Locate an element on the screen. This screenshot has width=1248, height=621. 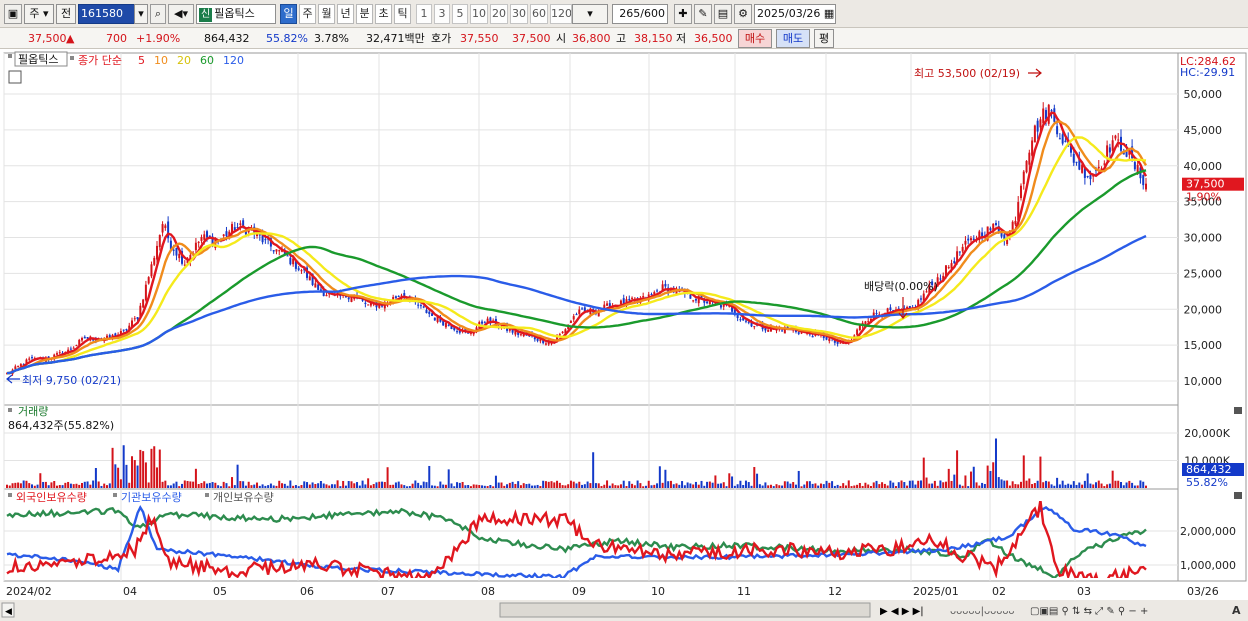
interval-button-6: 60 is located at coordinates (539, 14).